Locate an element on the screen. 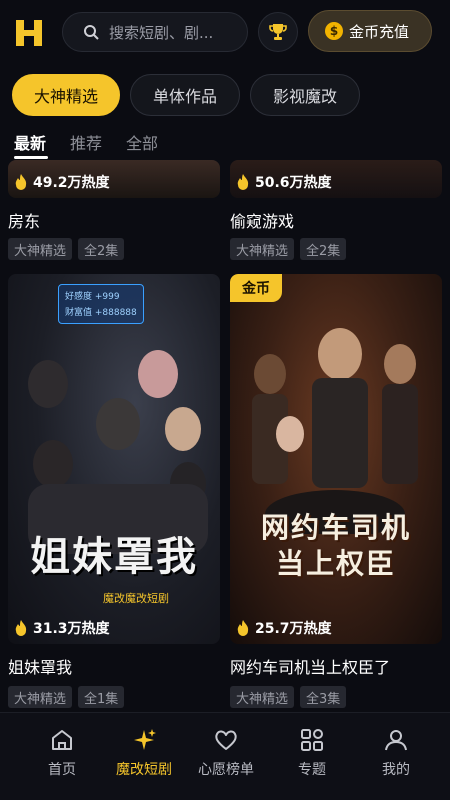 This screenshot has height=800, width=450. sparkle-icon is located at coordinates (145, 739).